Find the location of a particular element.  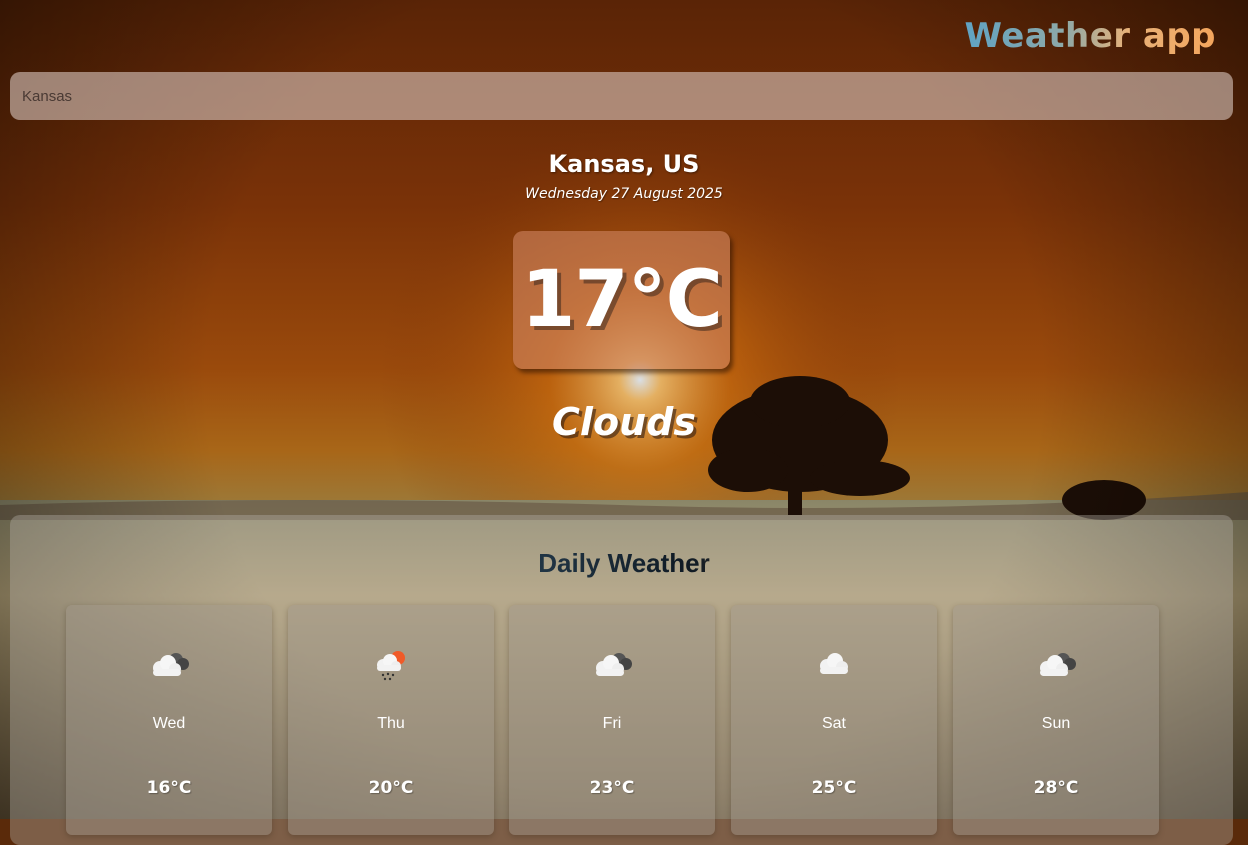

forecast-temp: 23°C is located at coordinates (612, 788).